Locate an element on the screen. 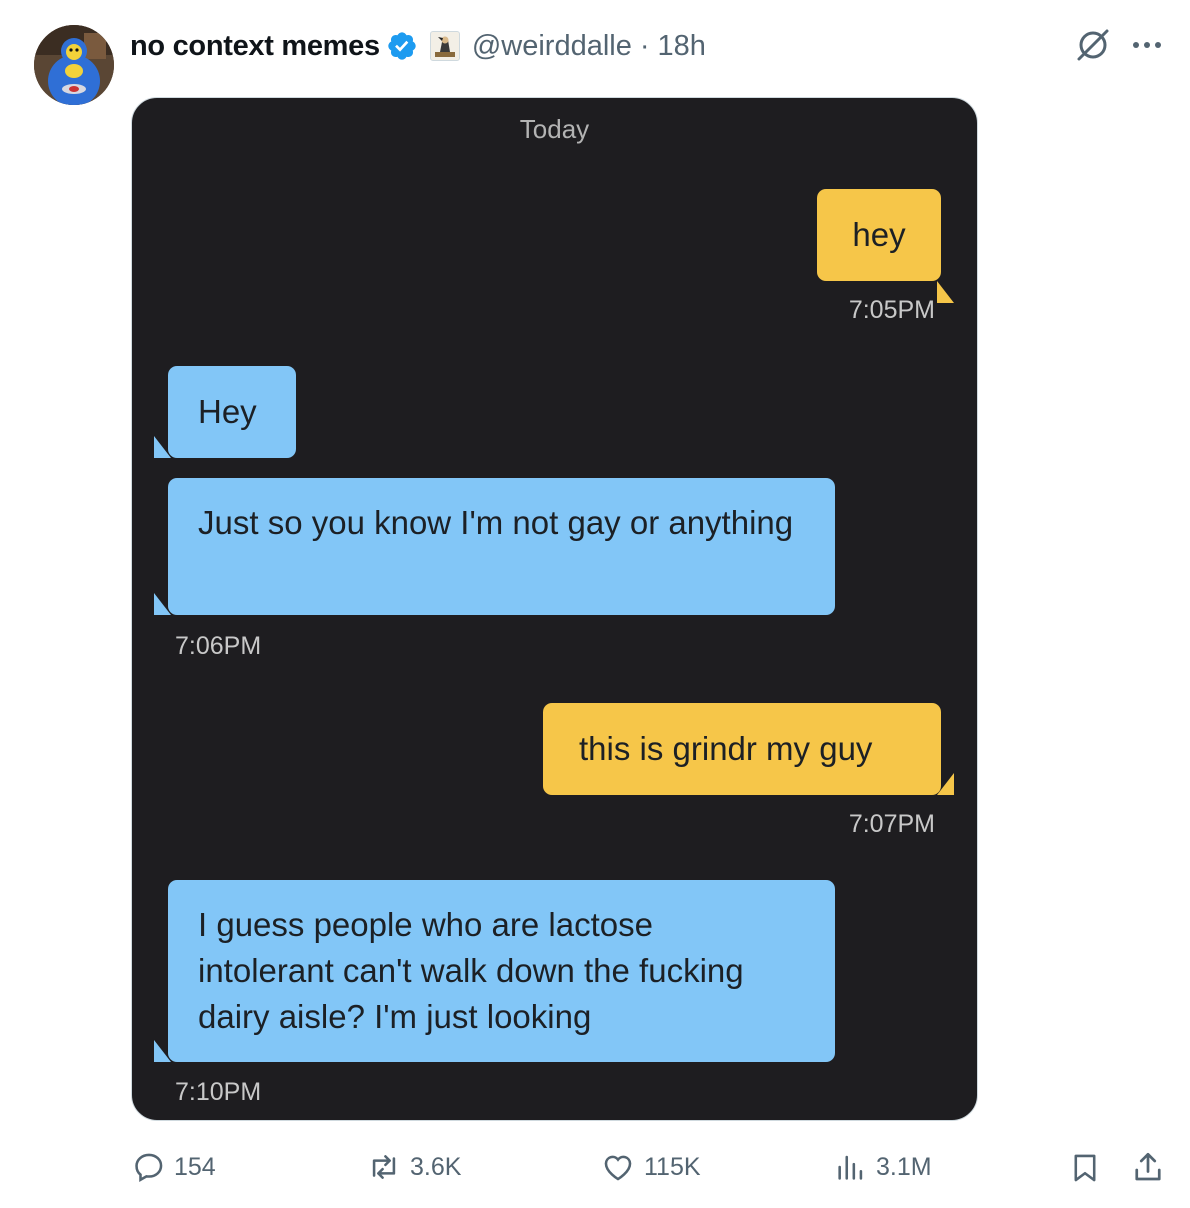 This screenshot has height=1208, width=1190. chat-bubble-incoming: Hey is located at coordinates (232, 412).